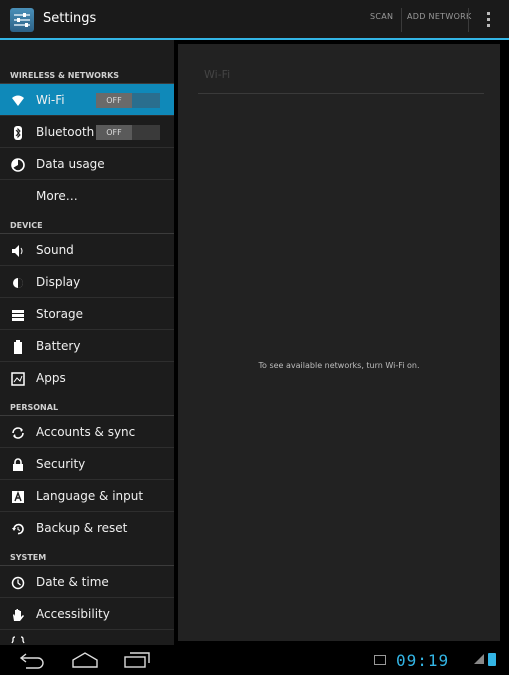  Describe the element at coordinates (18, 583) in the screenshot. I see `clock-icon` at that location.